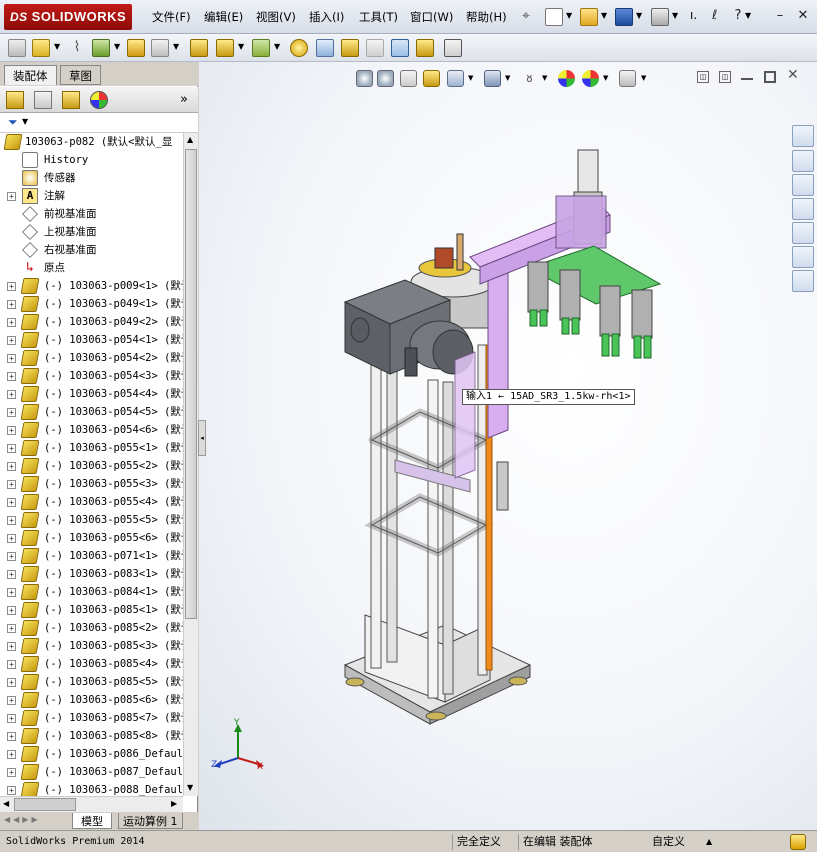 The image size is (817, 852). What do you see at coordinates (91, 592) in the screenshot?
I see `tree-component-row: + (-) 103063-p084<1> (默认` at bounding box center [91, 592].